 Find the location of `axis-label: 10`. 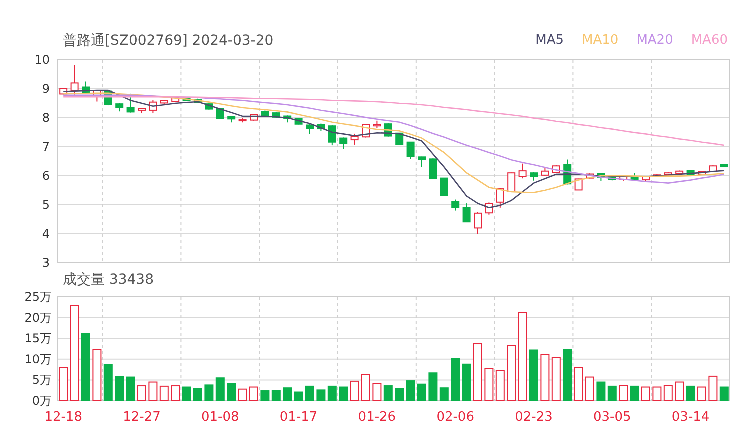

axis-label: 10 is located at coordinates (42, 60).